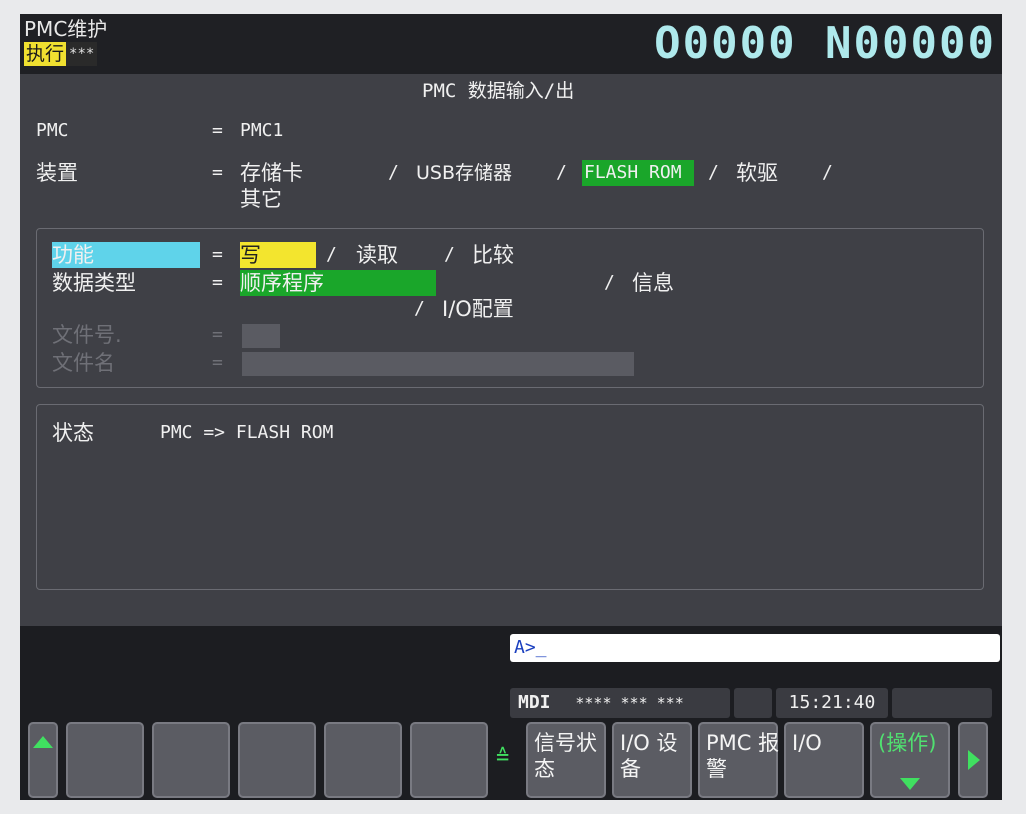 This screenshot has height=814, width=1026. Describe the element at coordinates (478, 309) in the screenshot. I see `data-type-option-io-config: I/O配置` at that location.